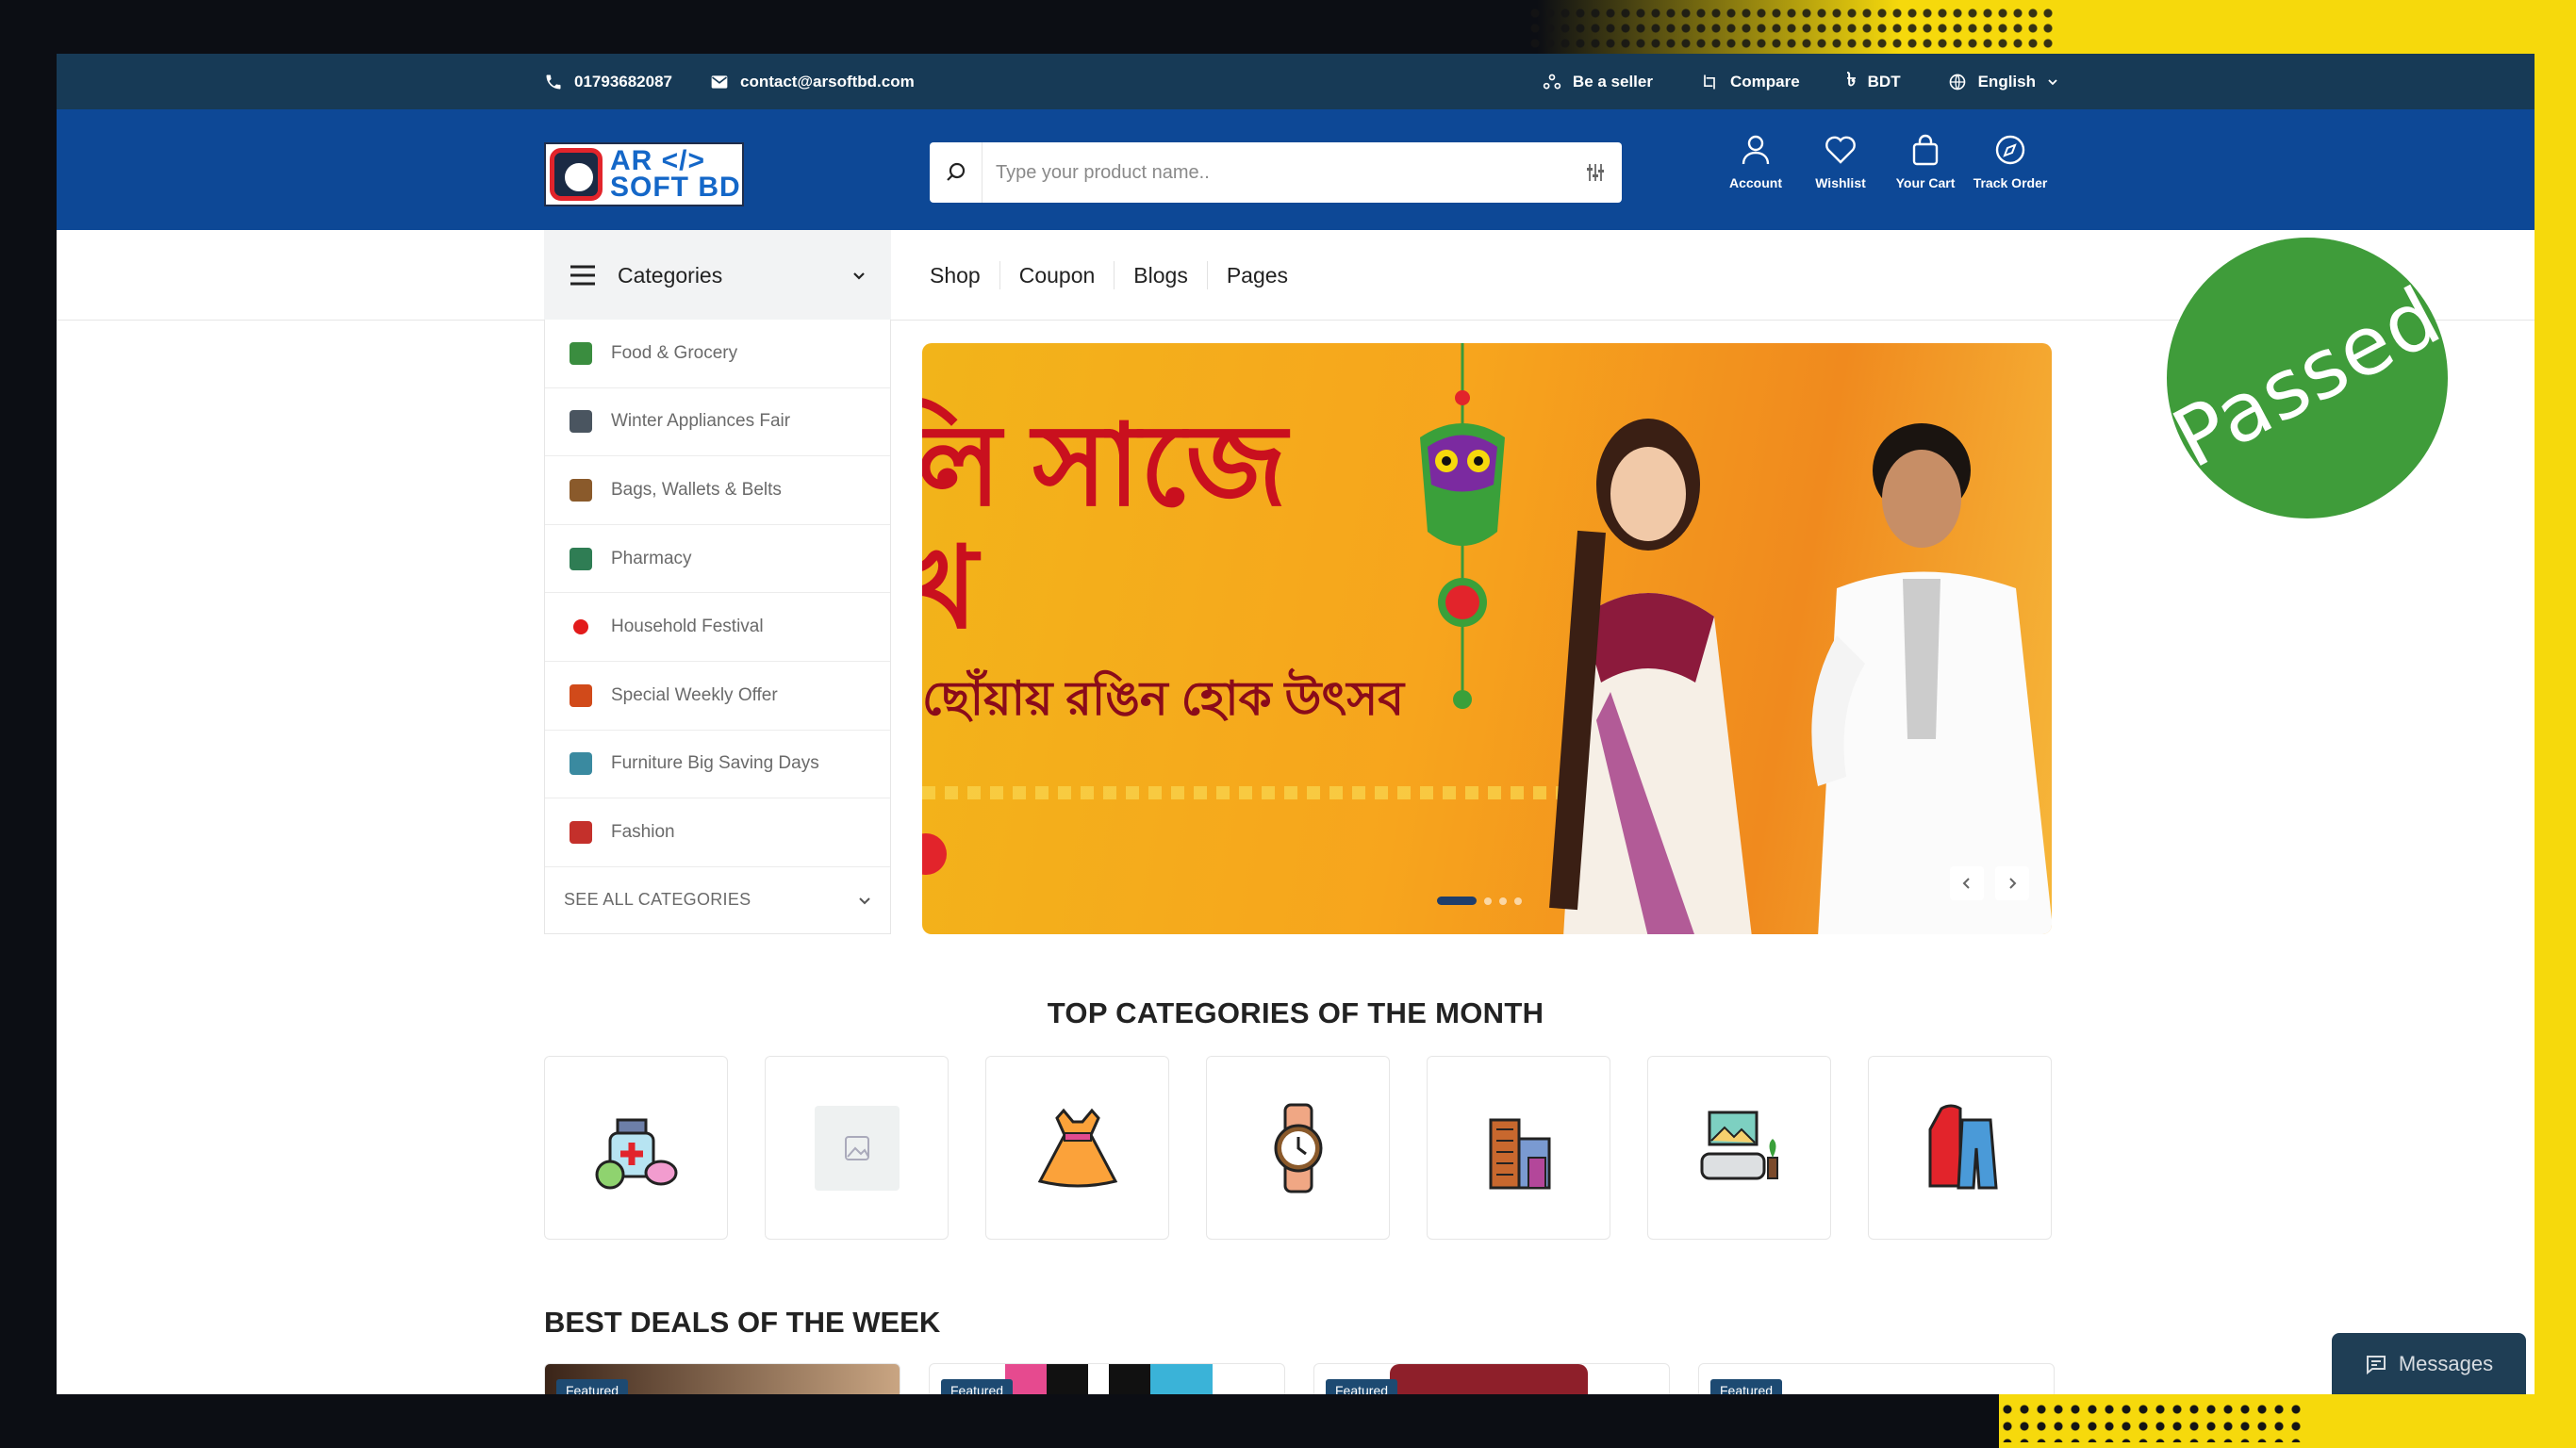 The image size is (2576, 1448). Describe the element at coordinates (1791, 27) in the screenshot. I see `decor-dots-top` at that location.